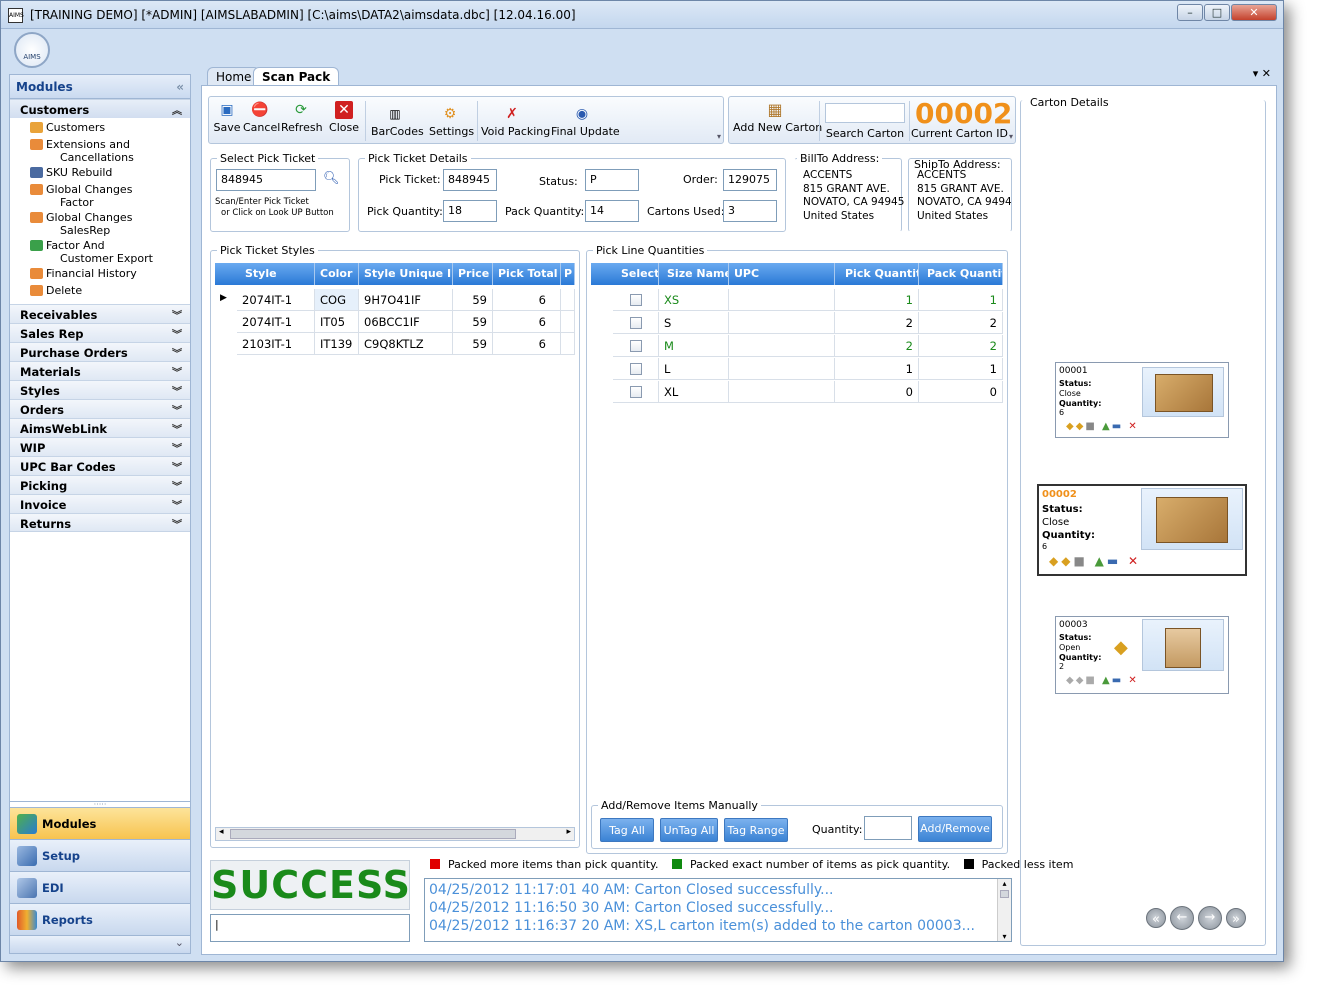  Describe the element at coordinates (395, 322) in the screenshot. I see `table-row: 2074IT-1 IT05 06BCC1IF 59 6` at that location.